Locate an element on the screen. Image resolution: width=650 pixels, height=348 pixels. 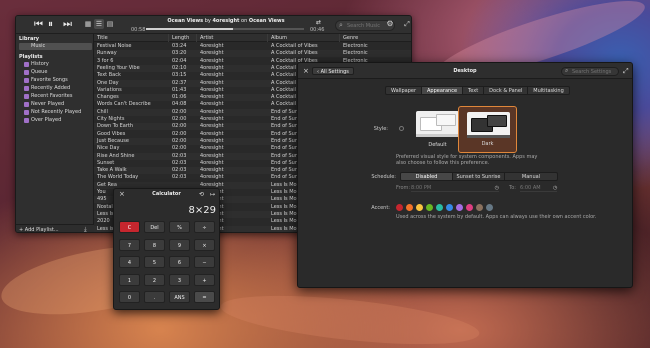
tab-wallpaper: Wallpaper is located at coordinates (404, 90).